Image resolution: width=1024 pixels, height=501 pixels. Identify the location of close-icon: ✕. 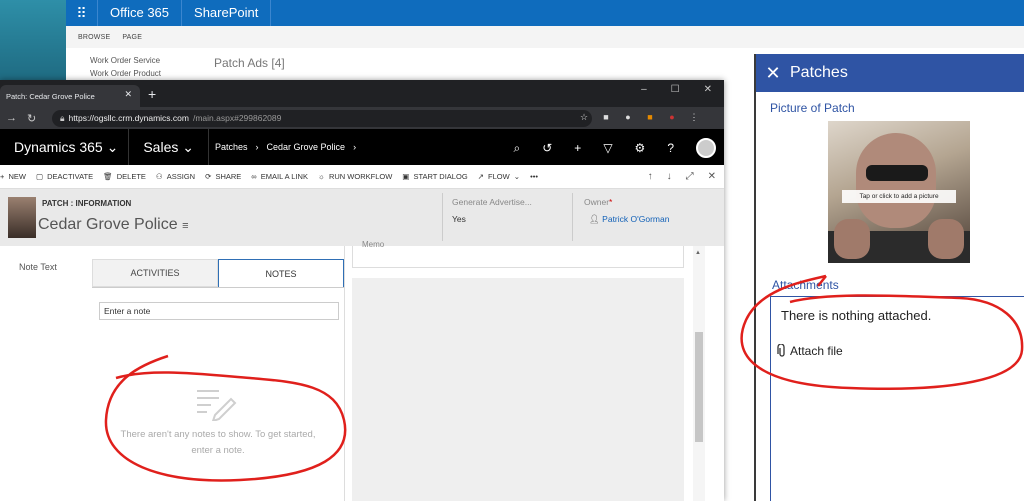
(773, 73).